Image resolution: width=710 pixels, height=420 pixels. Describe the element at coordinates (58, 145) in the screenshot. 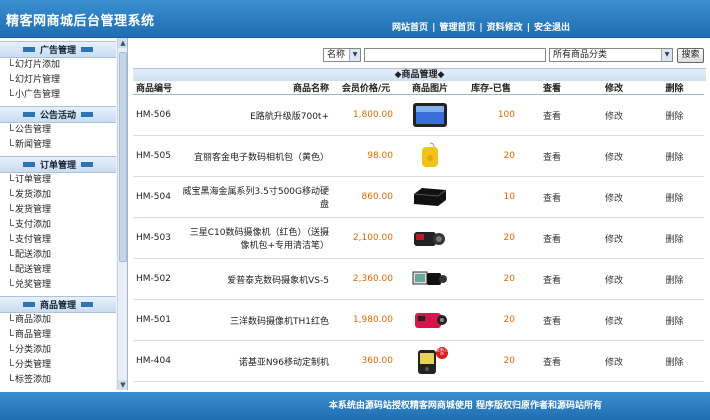

I see `sidebar-item: 新闻管理` at that location.